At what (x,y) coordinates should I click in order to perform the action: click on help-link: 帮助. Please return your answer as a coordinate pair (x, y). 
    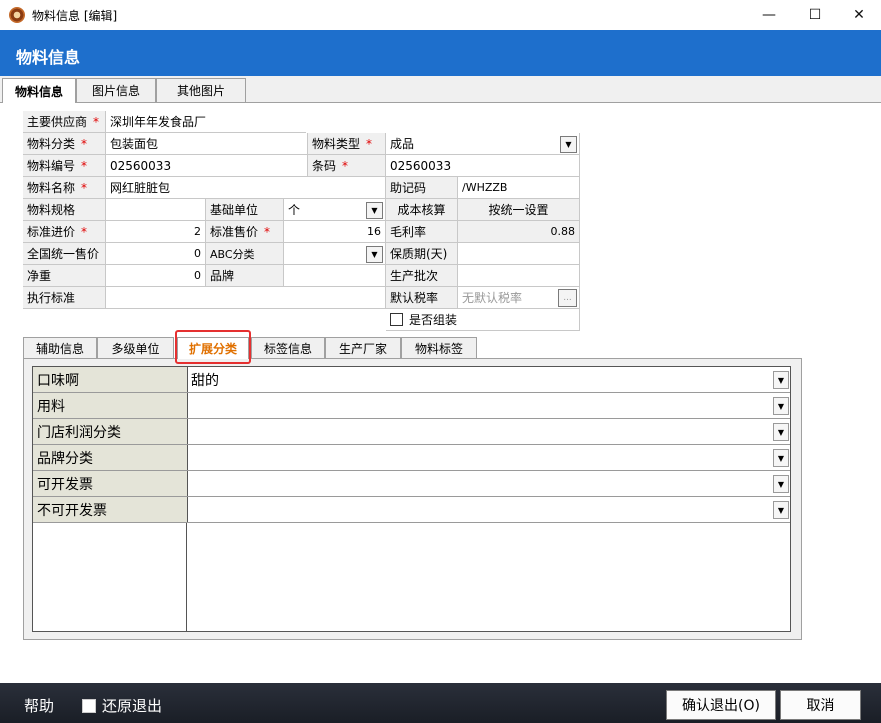
    Looking at the image, I should click on (39, 705).